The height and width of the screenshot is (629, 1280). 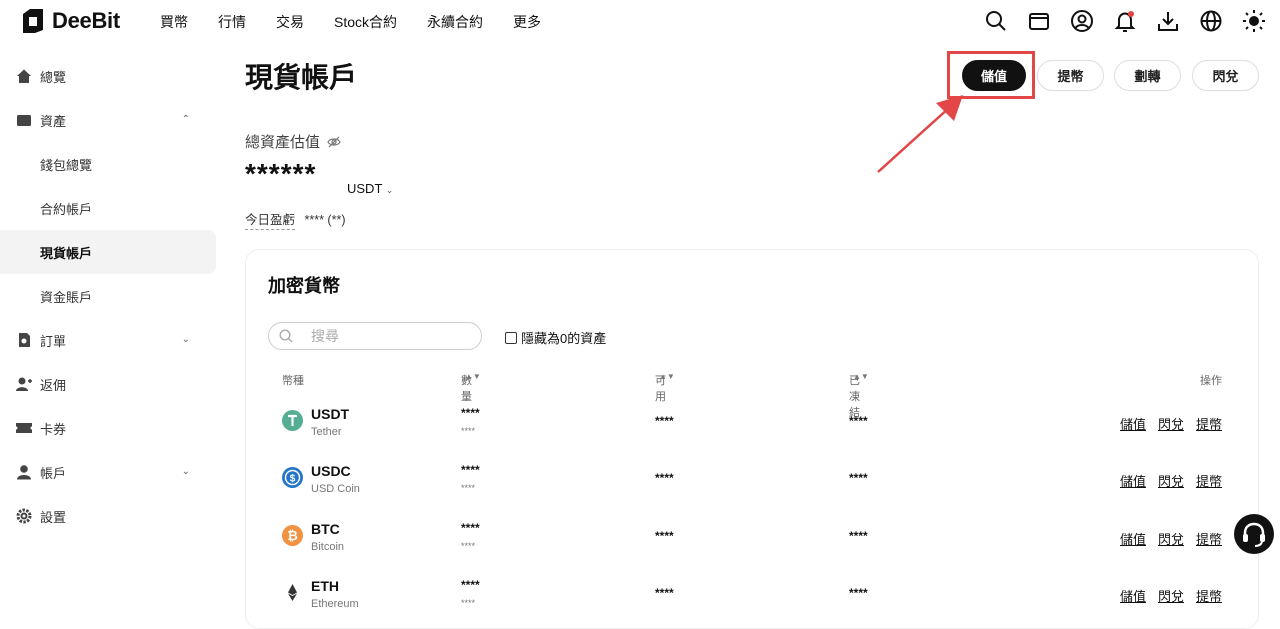 I want to click on withdraw-button: 提幣, so click(x=1070, y=75).